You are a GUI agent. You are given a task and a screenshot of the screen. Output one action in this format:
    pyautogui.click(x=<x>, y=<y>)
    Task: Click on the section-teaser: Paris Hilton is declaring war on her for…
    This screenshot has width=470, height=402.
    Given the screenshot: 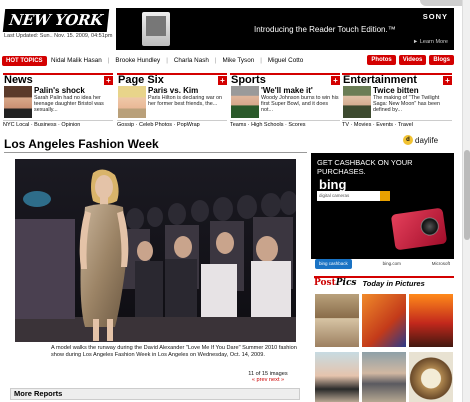 What is the action you would take?
    pyautogui.click(x=185, y=101)
    